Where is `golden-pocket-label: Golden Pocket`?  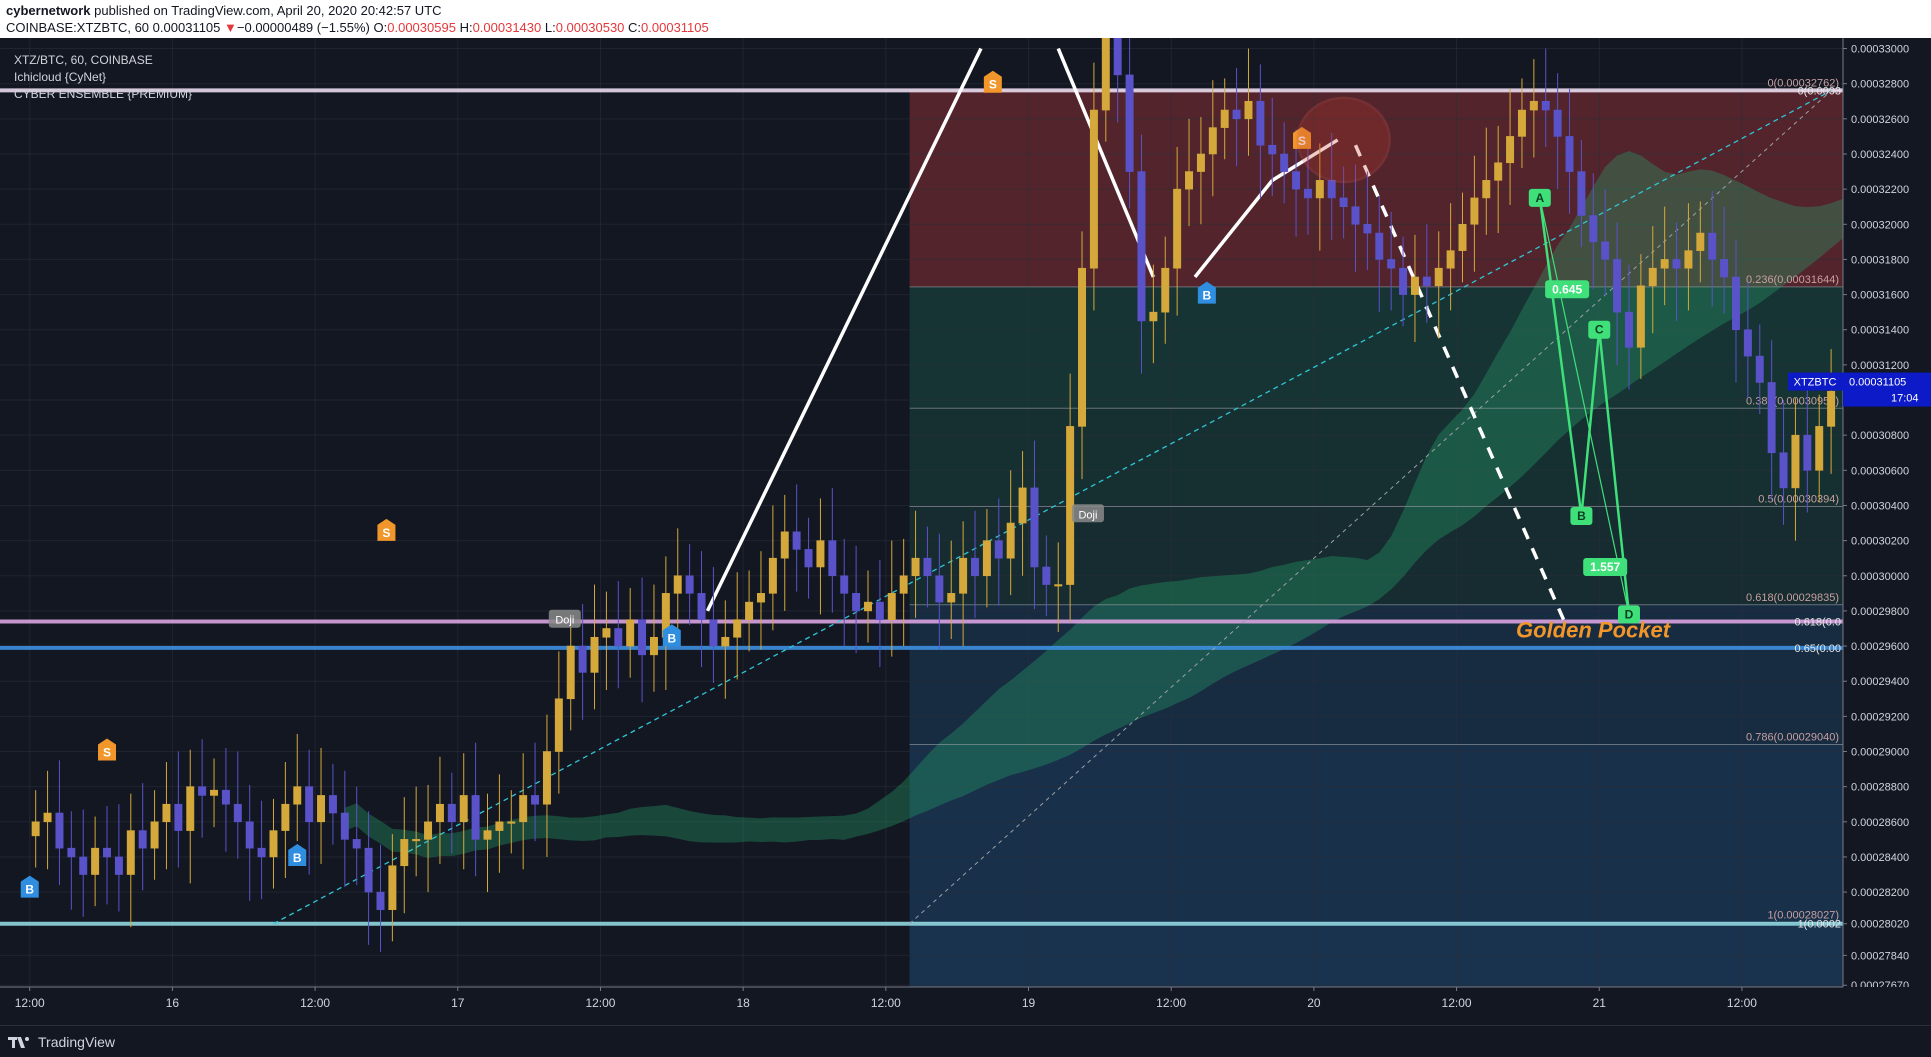 golden-pocket-label: Golden Pocket is located at coordinates (1594, 629).